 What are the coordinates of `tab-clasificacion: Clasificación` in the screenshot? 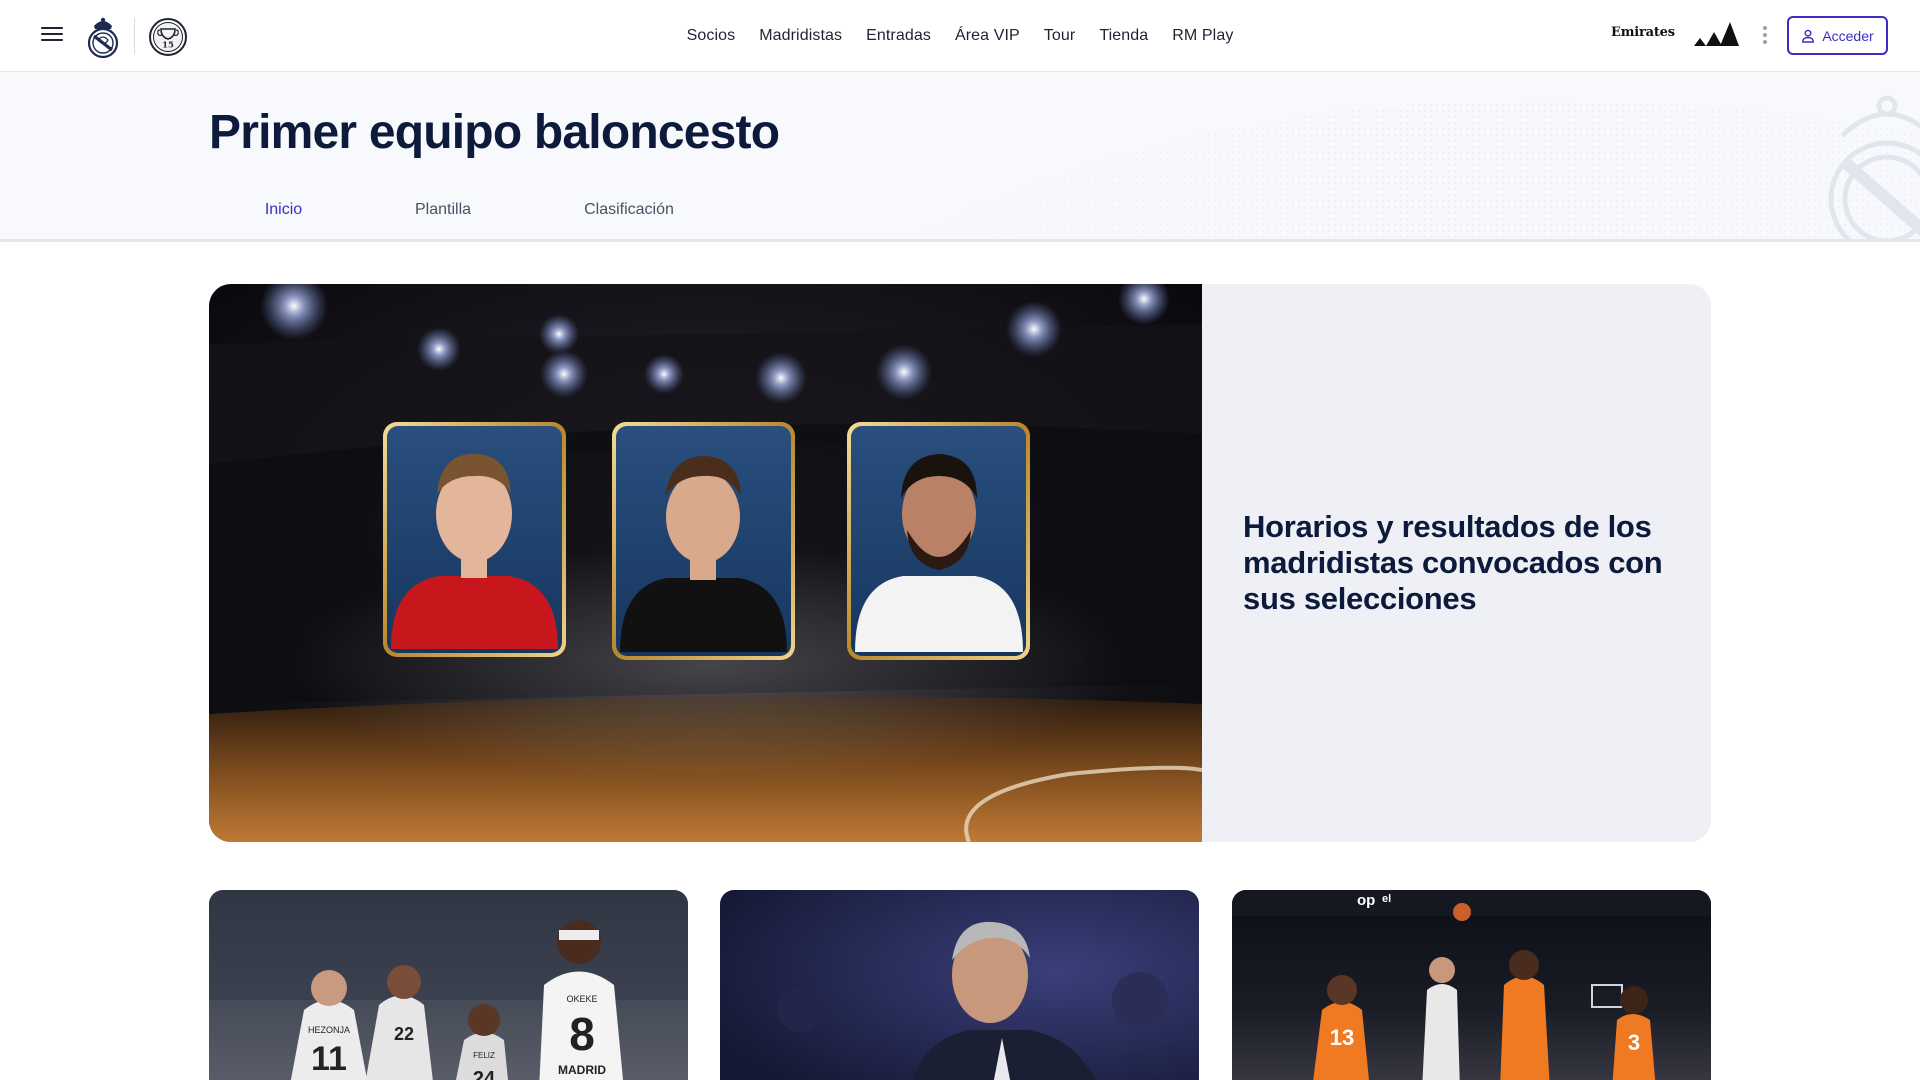 It's located at (629, 208).